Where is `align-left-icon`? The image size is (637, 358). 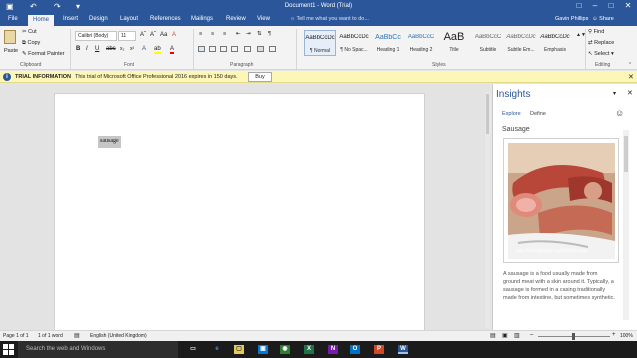 align-left-icon is located at coordinates (201, 49).